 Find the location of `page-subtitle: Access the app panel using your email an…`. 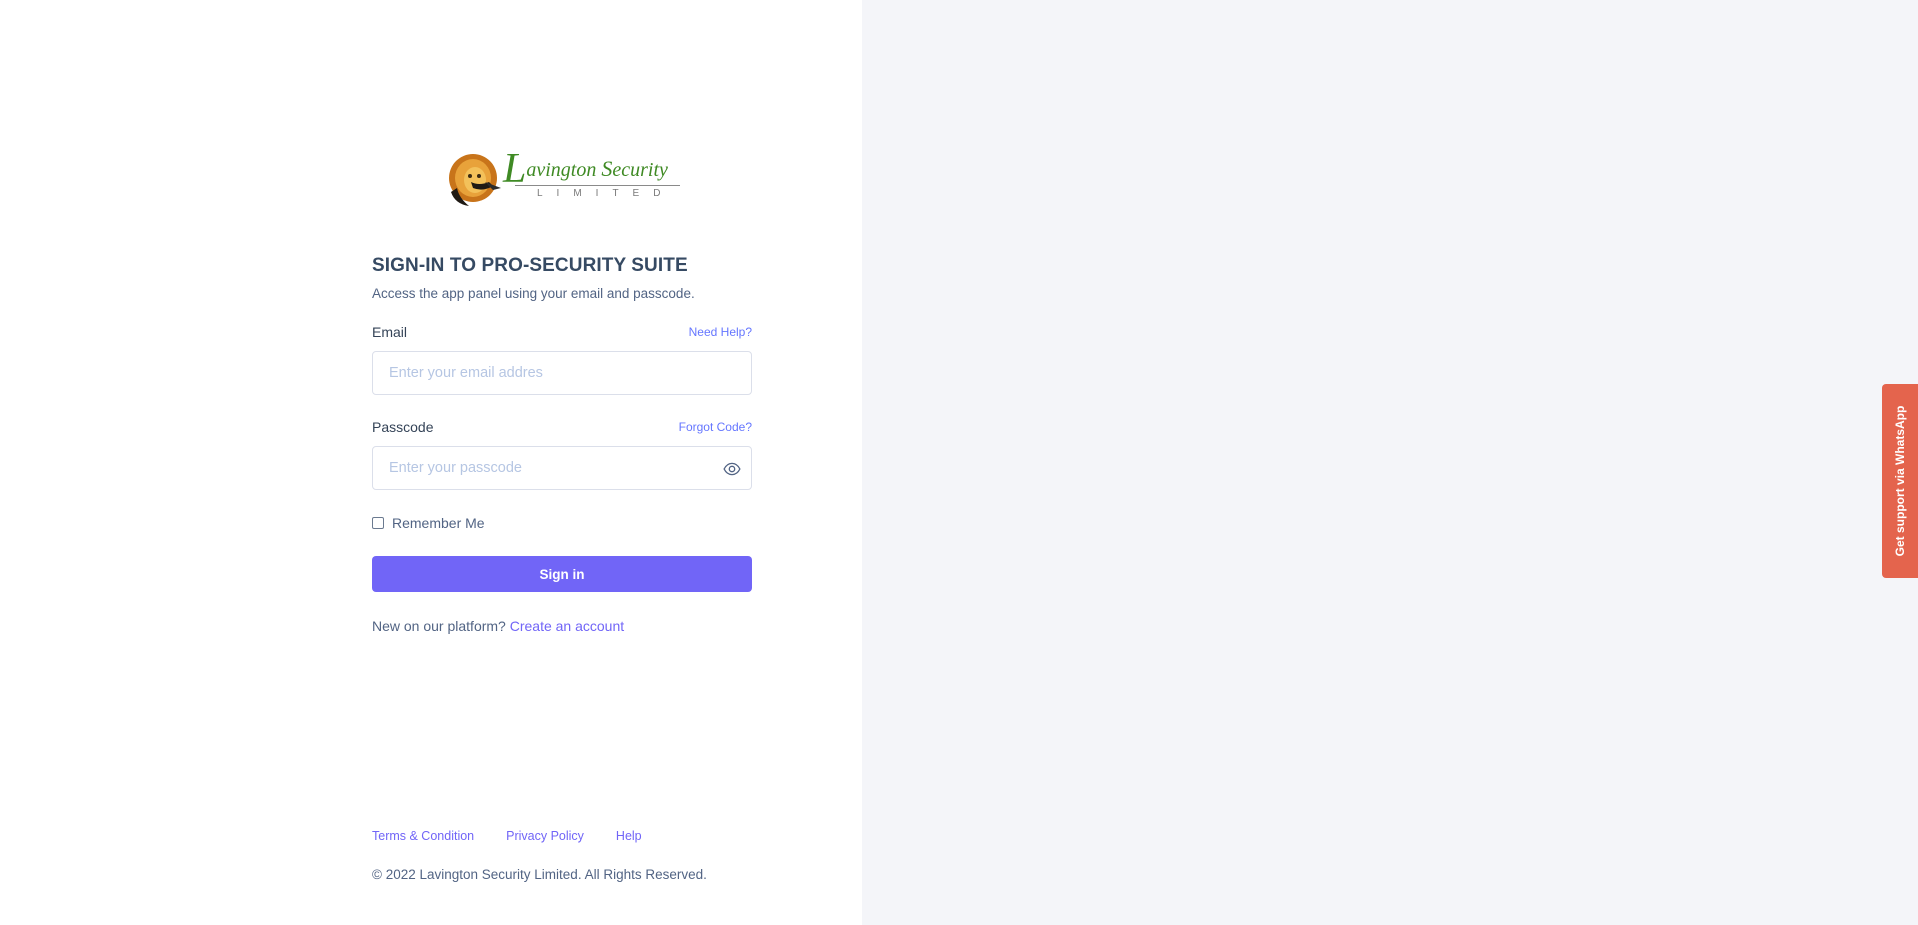

page-subtitle: Access the app panel using your email an… is located at coordinates (533, 293).